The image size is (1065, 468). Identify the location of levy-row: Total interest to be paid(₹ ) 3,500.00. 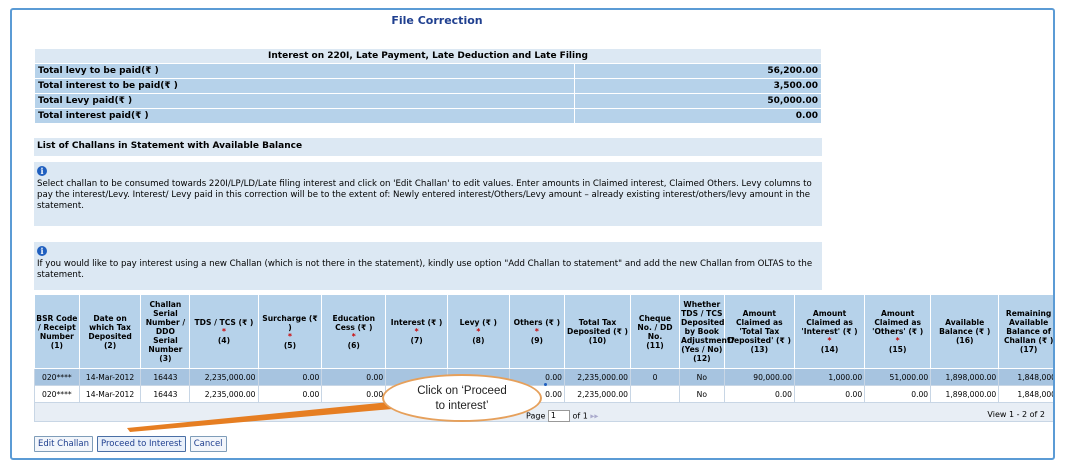
(428, 86).